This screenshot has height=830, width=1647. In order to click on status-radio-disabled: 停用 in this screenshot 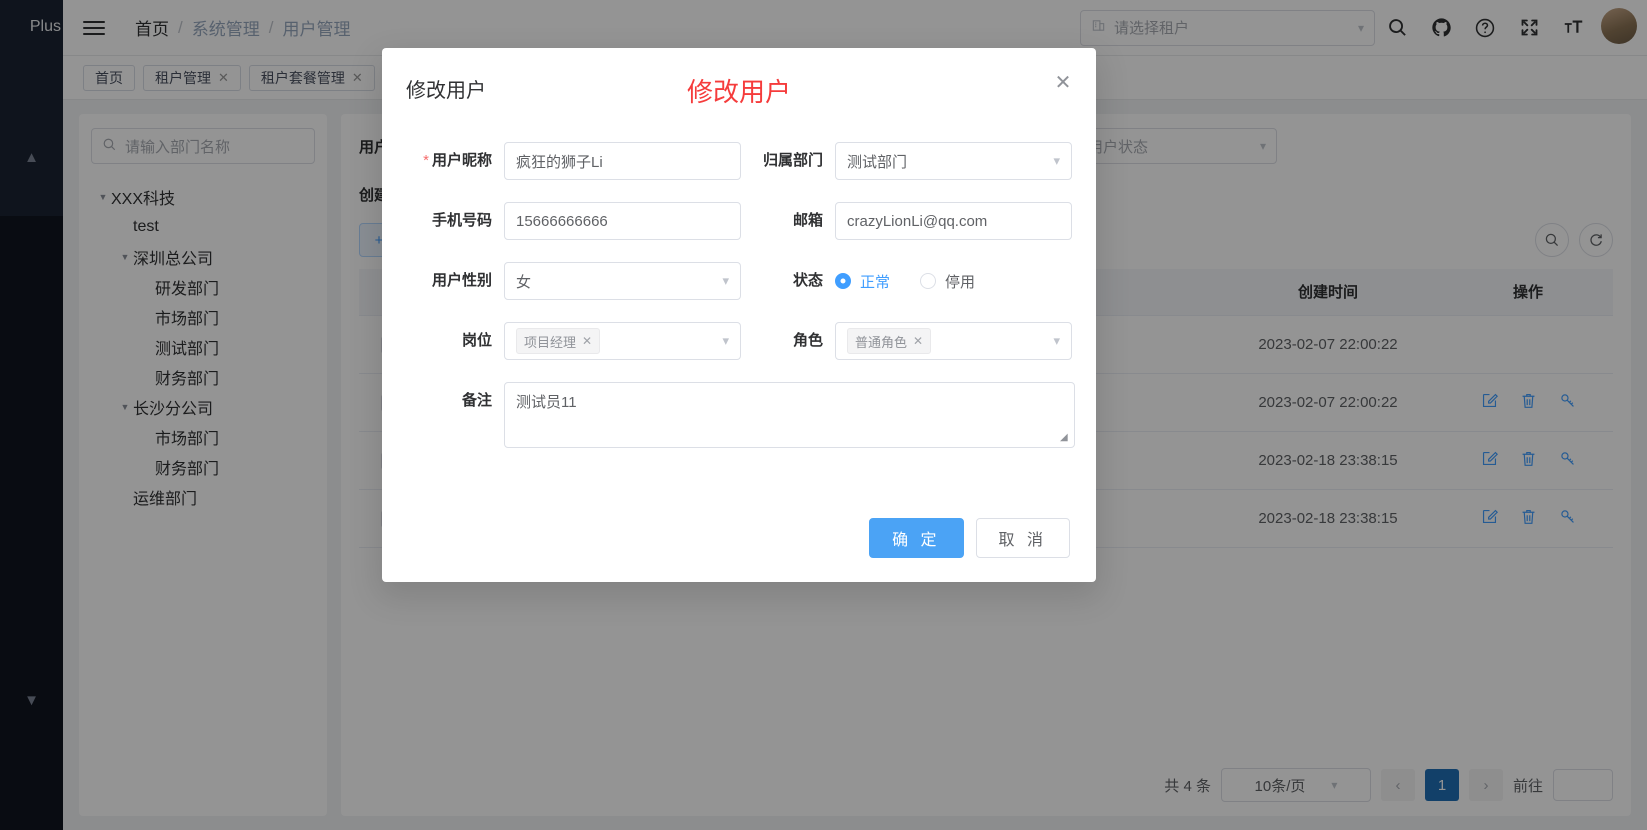, I will do `click(947, 281)`.